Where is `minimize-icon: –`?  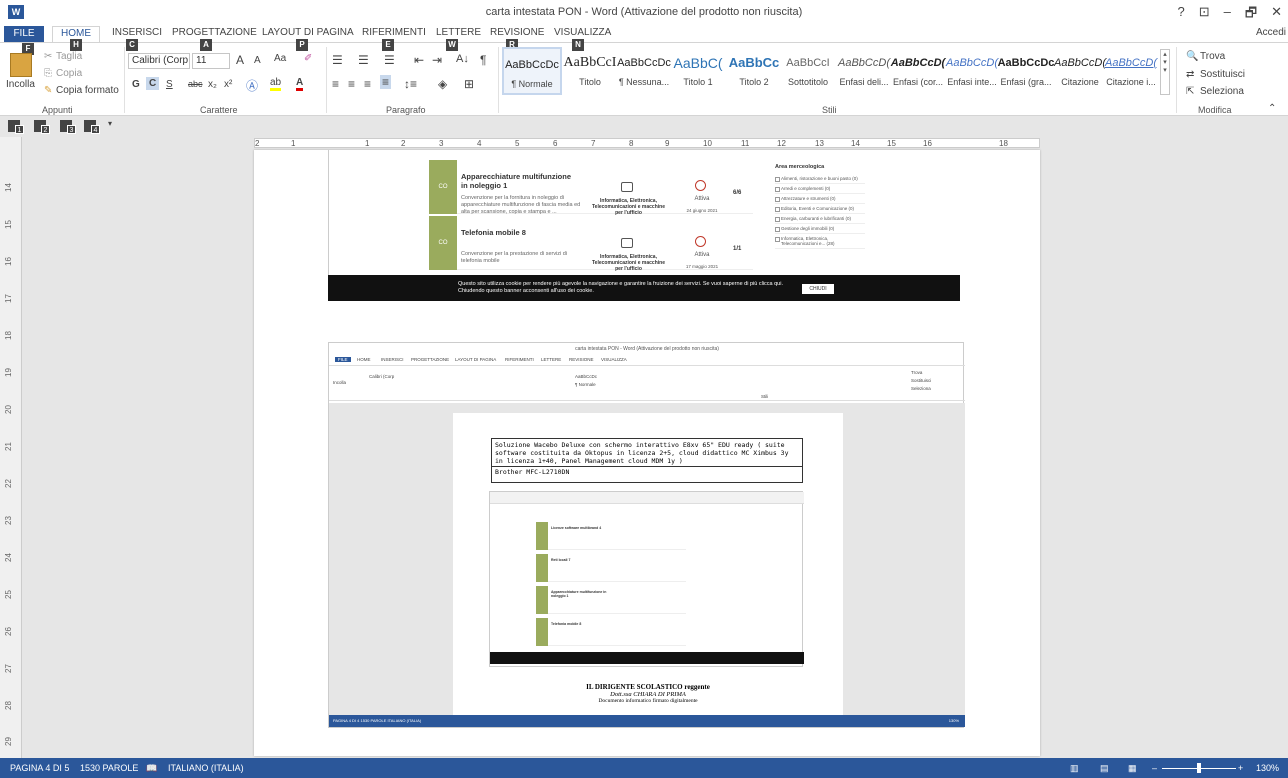
minimize-icon: – is located at coordinates (1227, 15).